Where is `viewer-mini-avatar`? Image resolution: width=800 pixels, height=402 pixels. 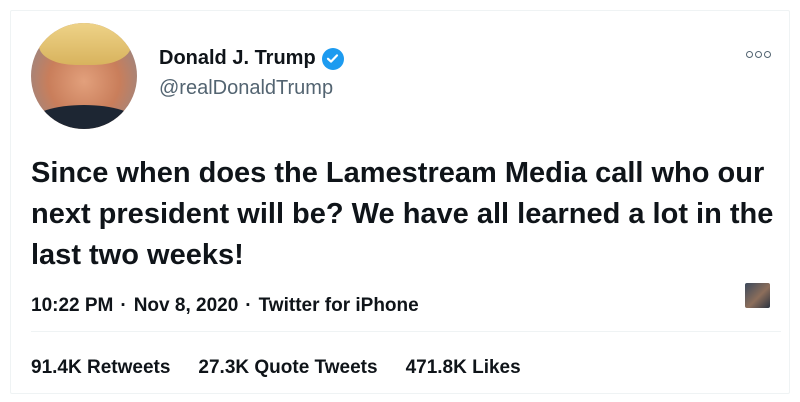 viewer-mini-avatar is located at coordinates (757, 295).